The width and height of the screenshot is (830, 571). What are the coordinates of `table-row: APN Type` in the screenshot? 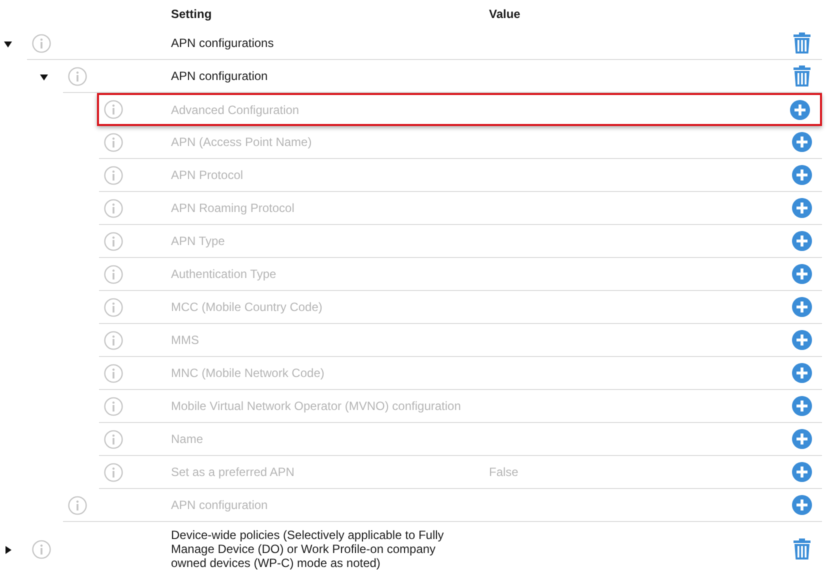 It's located at (460, 241).